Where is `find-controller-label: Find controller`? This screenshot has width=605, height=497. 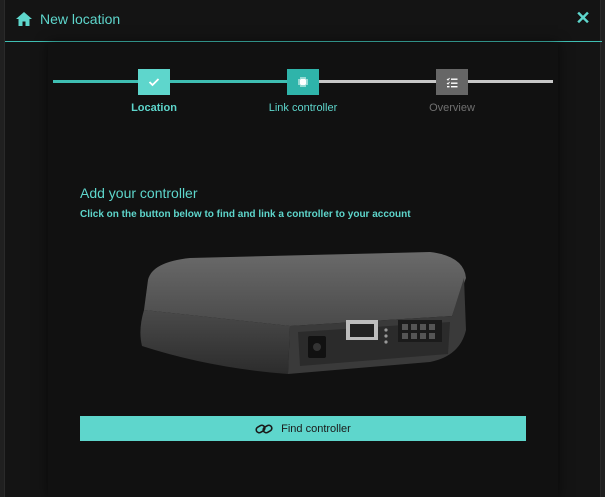 find-controller-label: Find controller is located at coordinates (316, 428).